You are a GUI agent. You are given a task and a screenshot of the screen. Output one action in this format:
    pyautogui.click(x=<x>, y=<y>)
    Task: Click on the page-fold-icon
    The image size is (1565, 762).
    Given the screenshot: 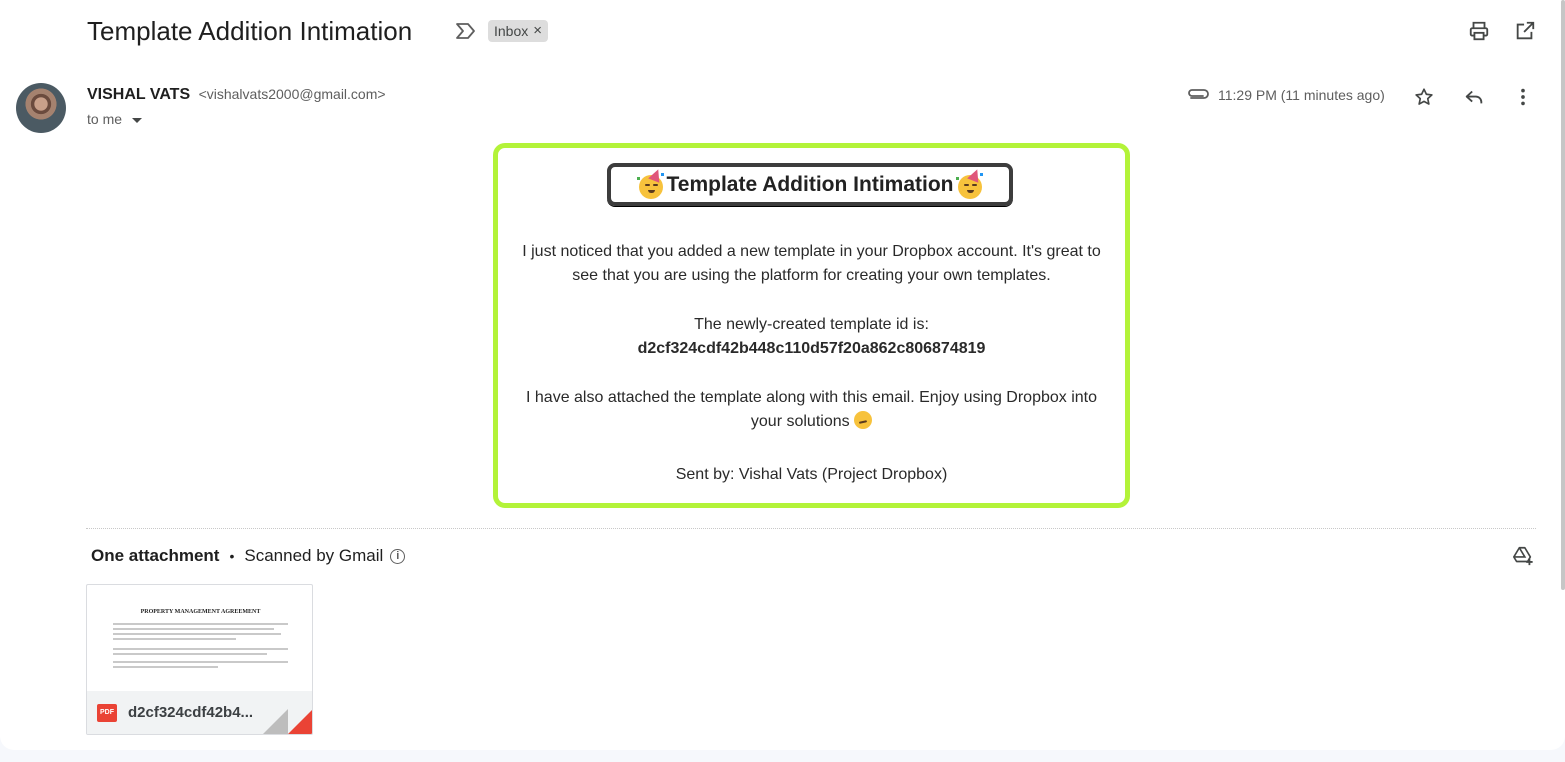 What is the action you would take?
    pyautogui.click(x=275, y=721)
    